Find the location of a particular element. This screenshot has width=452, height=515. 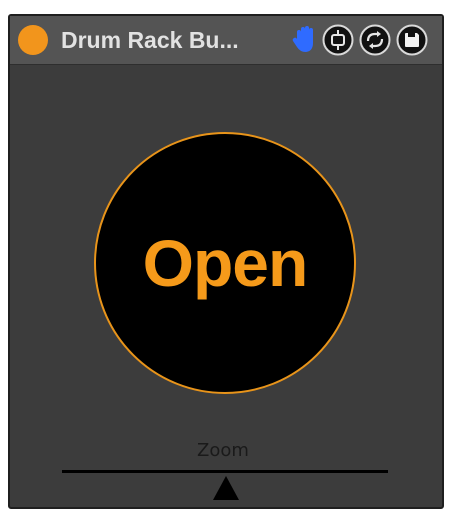

power-toggle-icon is located at coordinates (33, 40).